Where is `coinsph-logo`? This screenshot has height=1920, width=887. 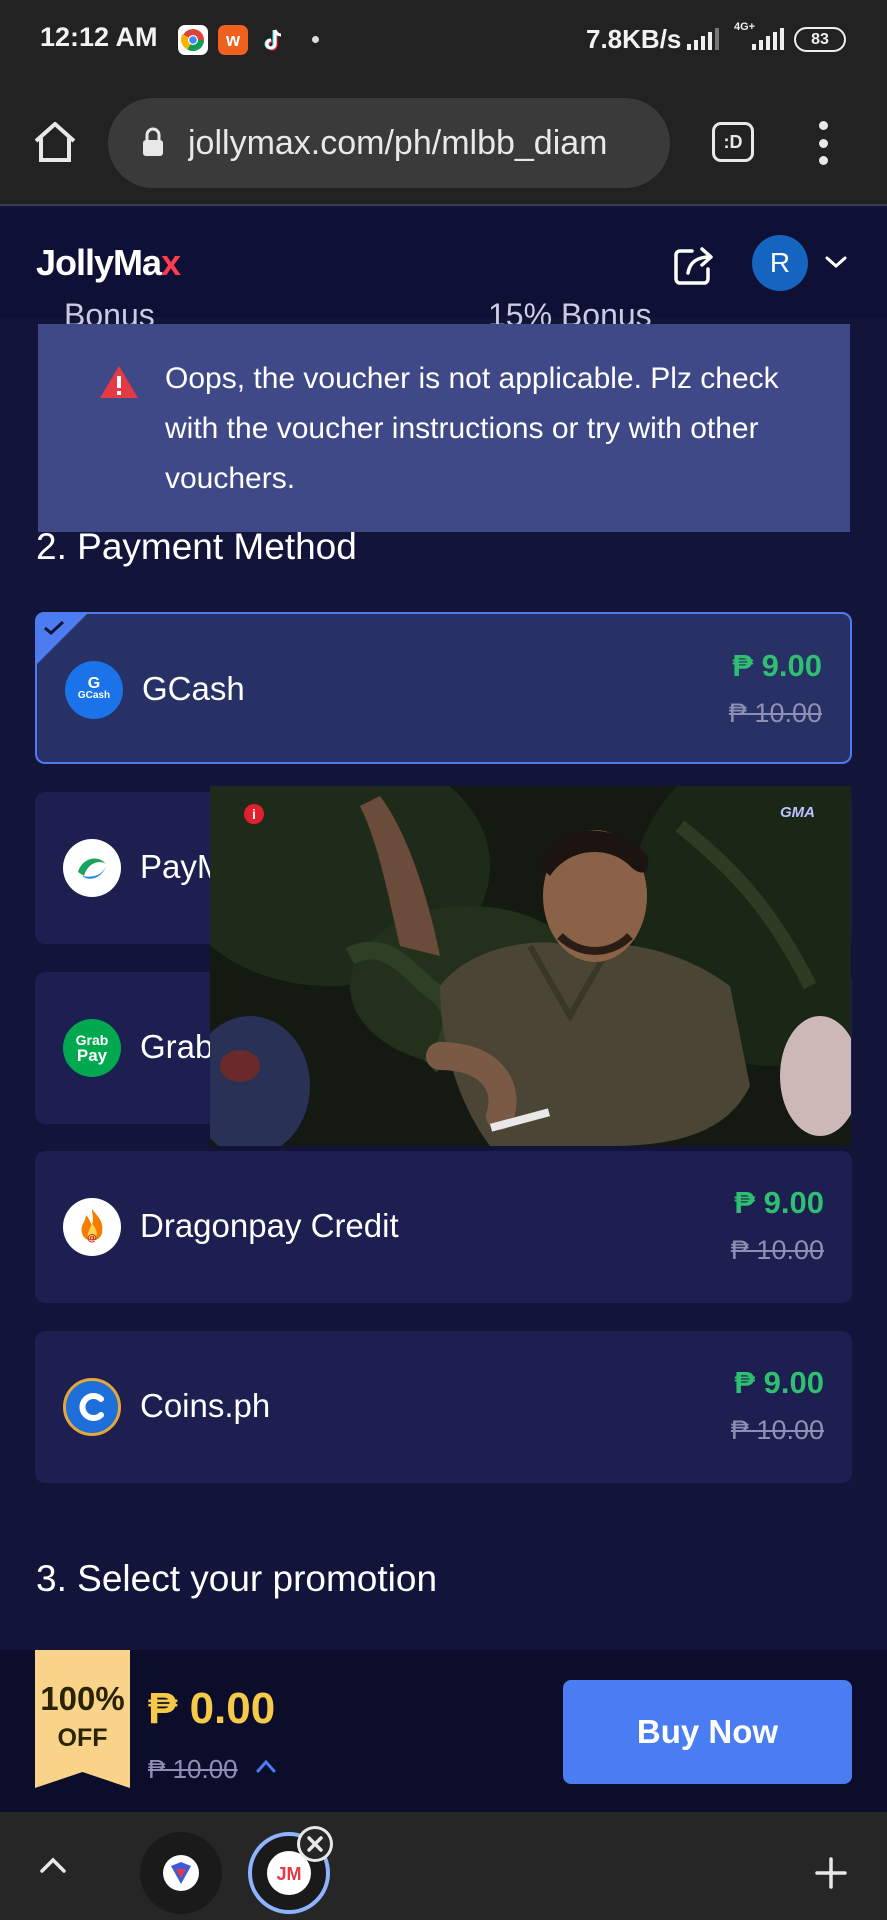 coinsph-logo is located at coordinates (92, 1407).